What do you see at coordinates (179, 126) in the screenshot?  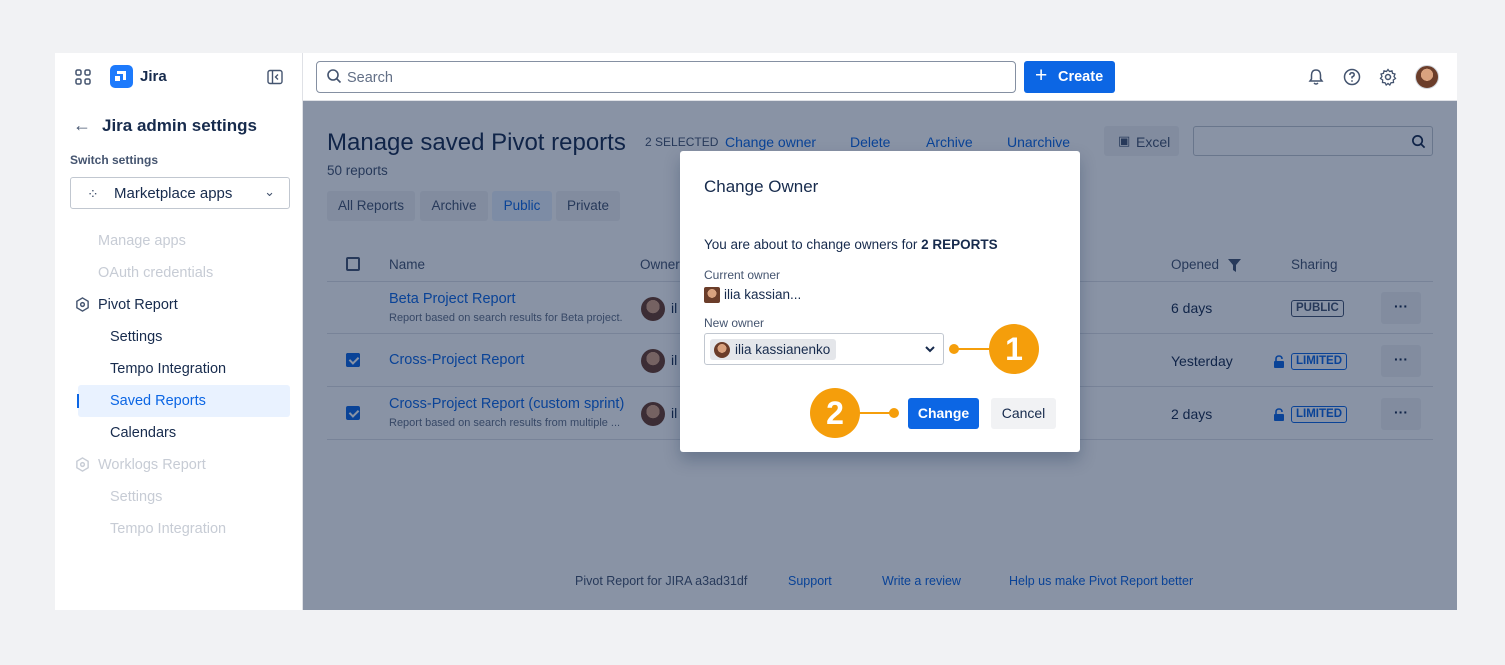 I see `admin-settings-title: Jira admin settings` at bounding box center [179, 126].